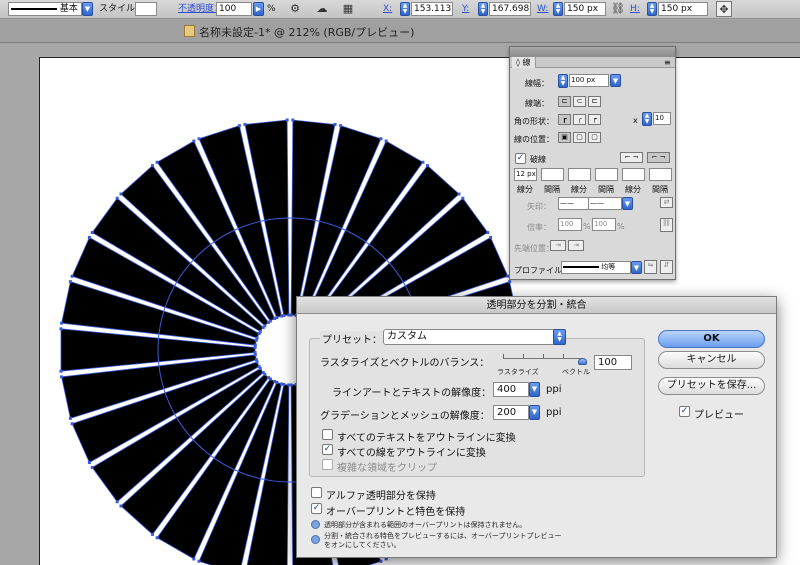  What do you see at coordinates (234, 9) in the screenshot?
I see `opacity-field: 100` at bounding box center [234, 9].